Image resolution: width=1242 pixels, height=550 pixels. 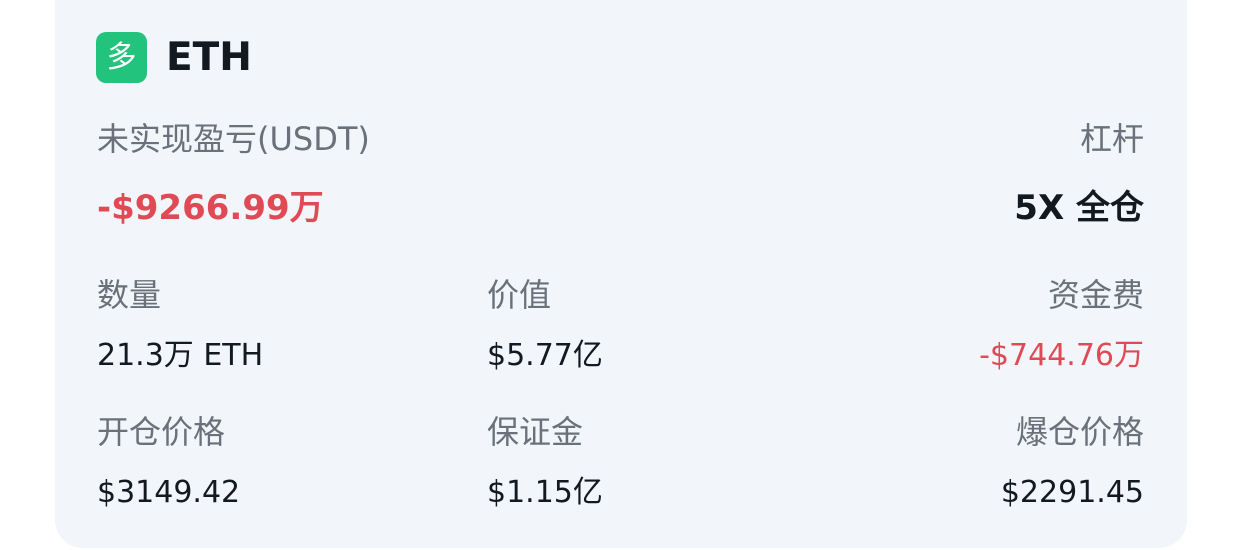 What do you see at coordinates (129, 295) in the screenshot?
I see `quantity-label: 数量` at bounding box center [129, 295].